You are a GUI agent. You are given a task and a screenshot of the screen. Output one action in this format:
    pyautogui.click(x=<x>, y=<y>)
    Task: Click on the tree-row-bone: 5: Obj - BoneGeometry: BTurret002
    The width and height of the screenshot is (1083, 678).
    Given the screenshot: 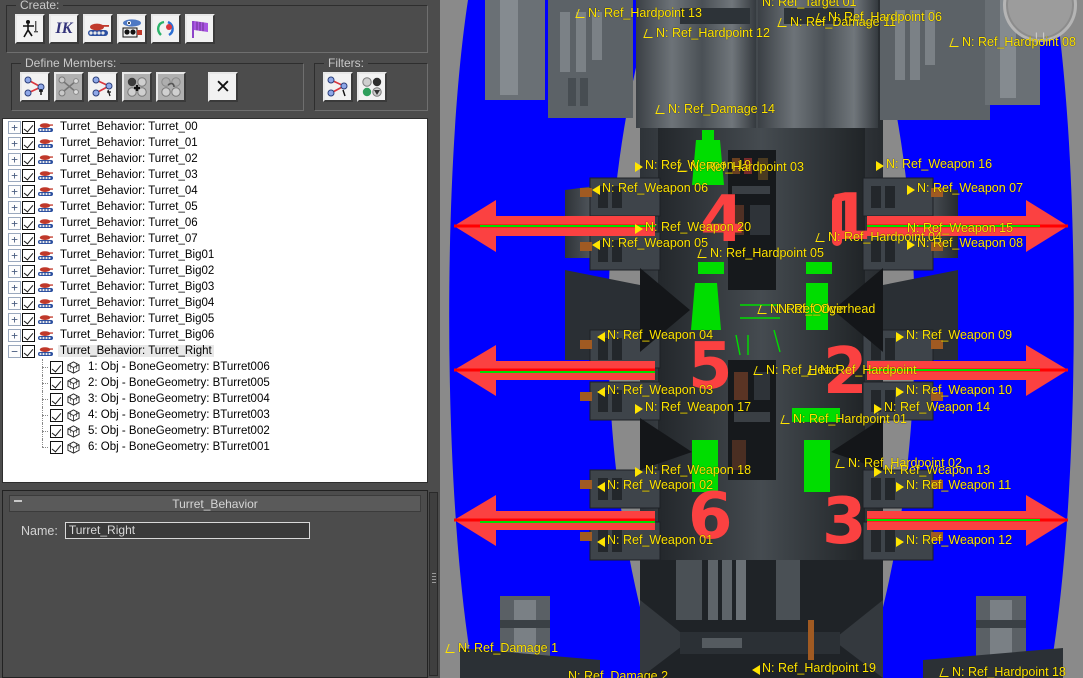 What is the action you would take?
    pyautogui.click(x=215, y=431)
    